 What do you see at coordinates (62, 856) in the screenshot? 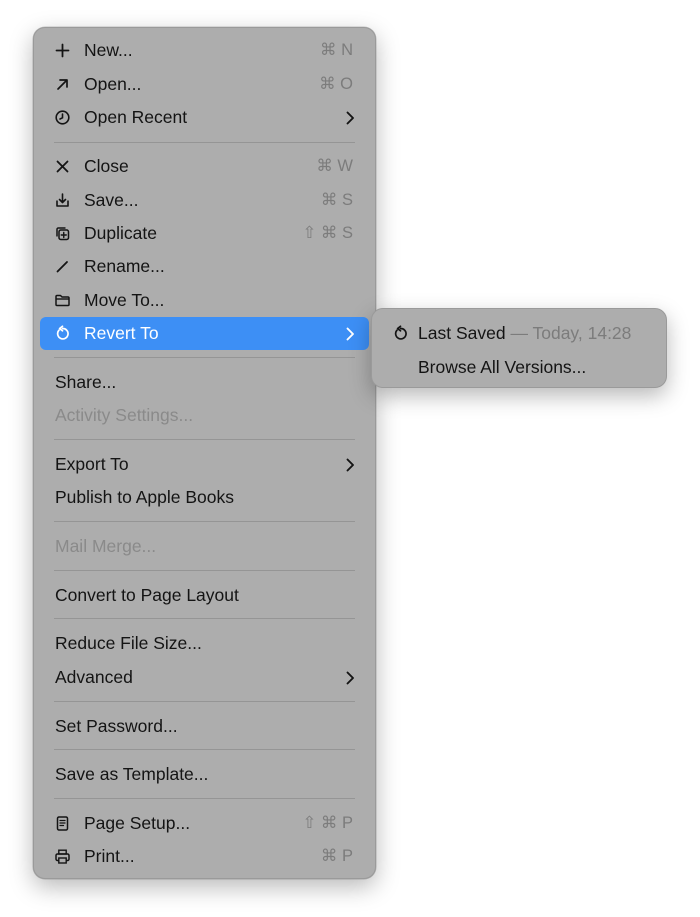
I see `printer-icon` at bounding box center [62, 856].